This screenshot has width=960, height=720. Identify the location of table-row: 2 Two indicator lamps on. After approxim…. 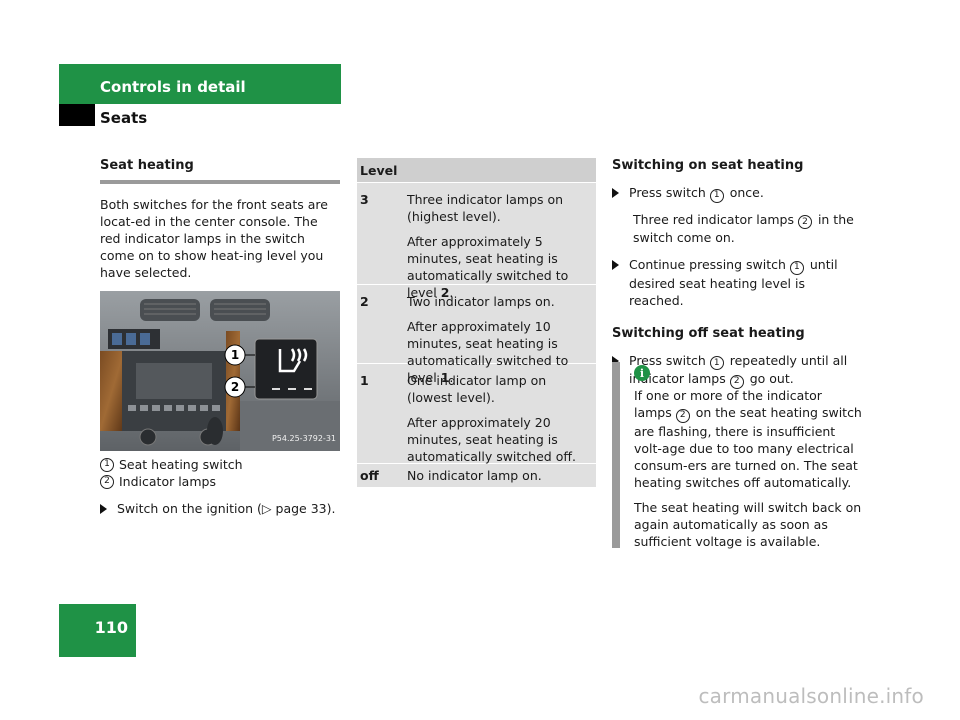
(476, 335).